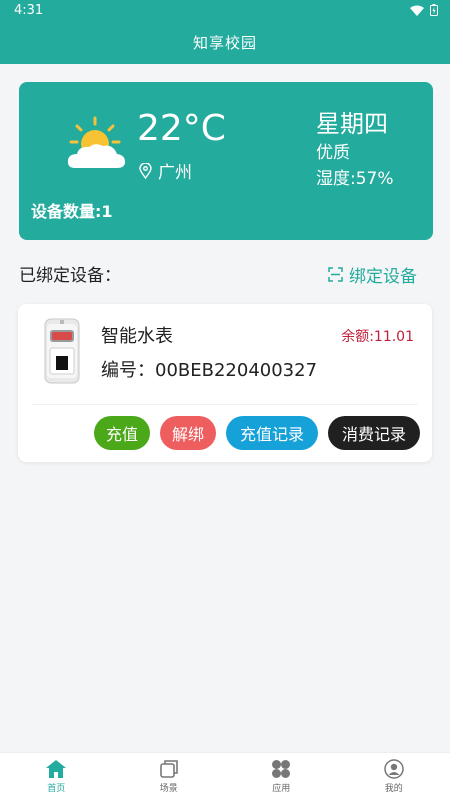 Image resolution: width=450 pixels, height=800 pixels. Describe the element at coordinates (281, 789) in the screenshot. I see `tab-apps-label: 应用` at that location.